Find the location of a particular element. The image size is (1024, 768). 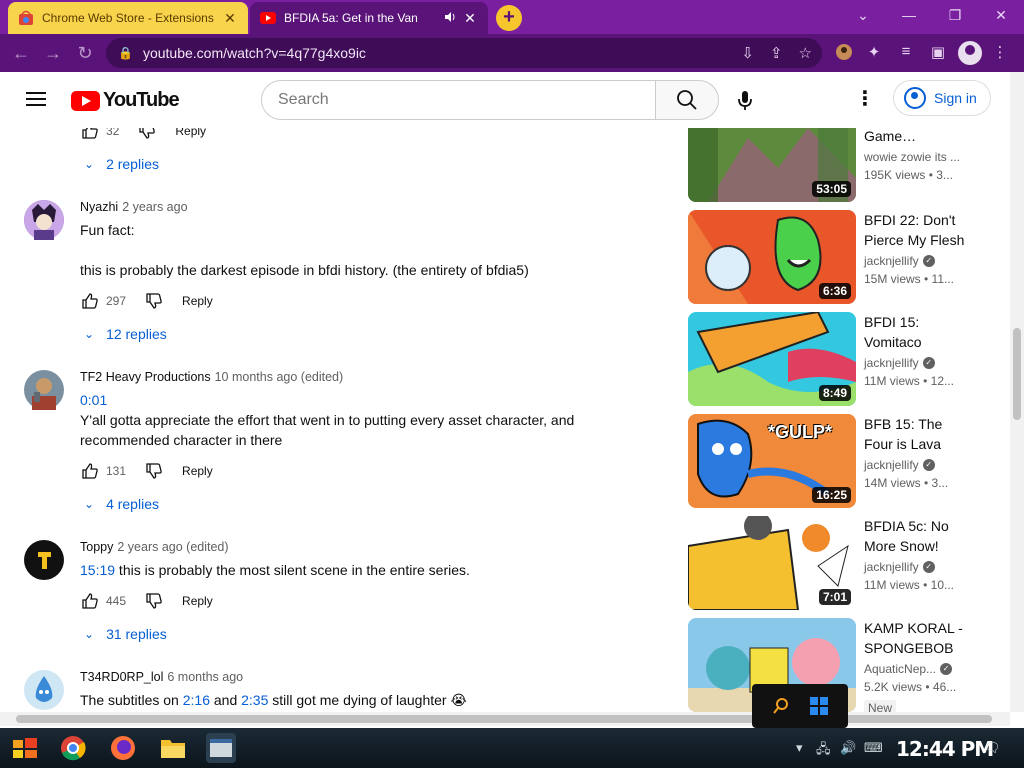

timestamp-link: 2:16 is located at coordinates (196, 700).